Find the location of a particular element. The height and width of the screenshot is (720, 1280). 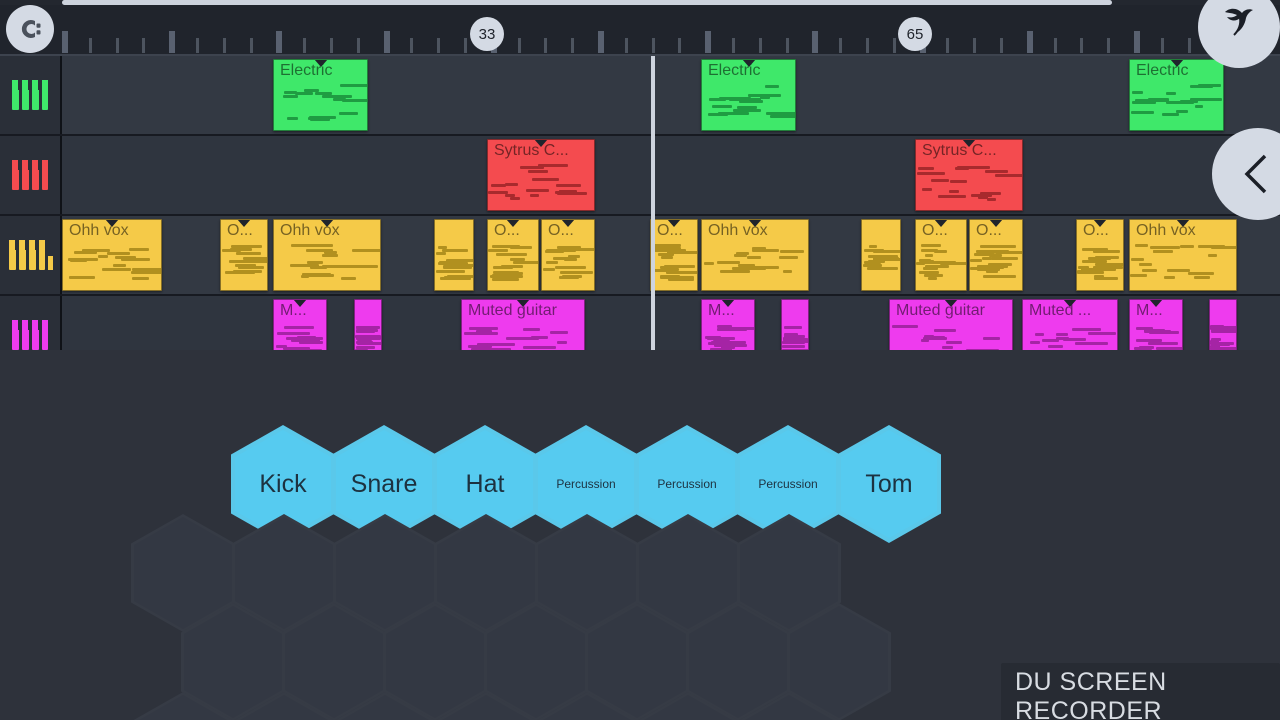

pad-label: Tom is located at coordinates (889, 483).